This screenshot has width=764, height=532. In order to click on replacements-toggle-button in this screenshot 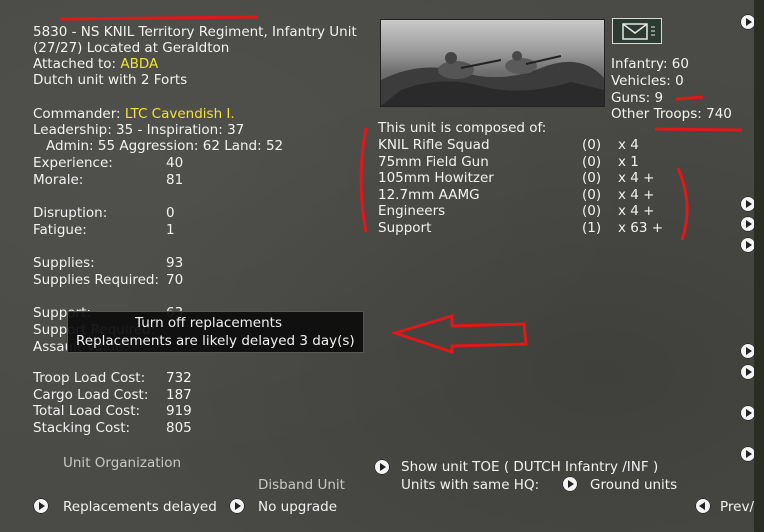, I will do `click(41, 506)`.